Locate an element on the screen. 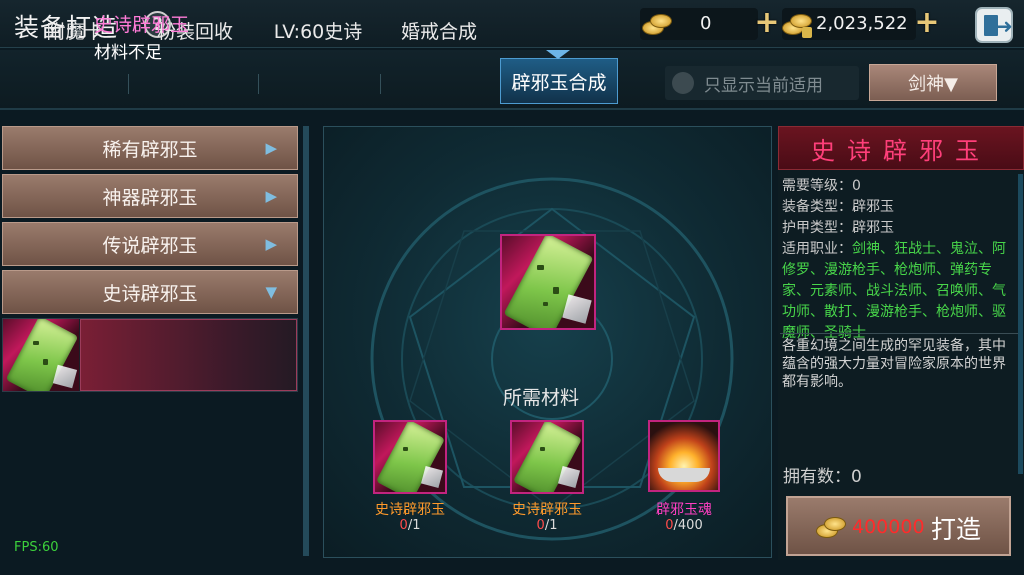  category-rare: 稀有辟邪玉 ▶ is located at coordinates (150, 148).